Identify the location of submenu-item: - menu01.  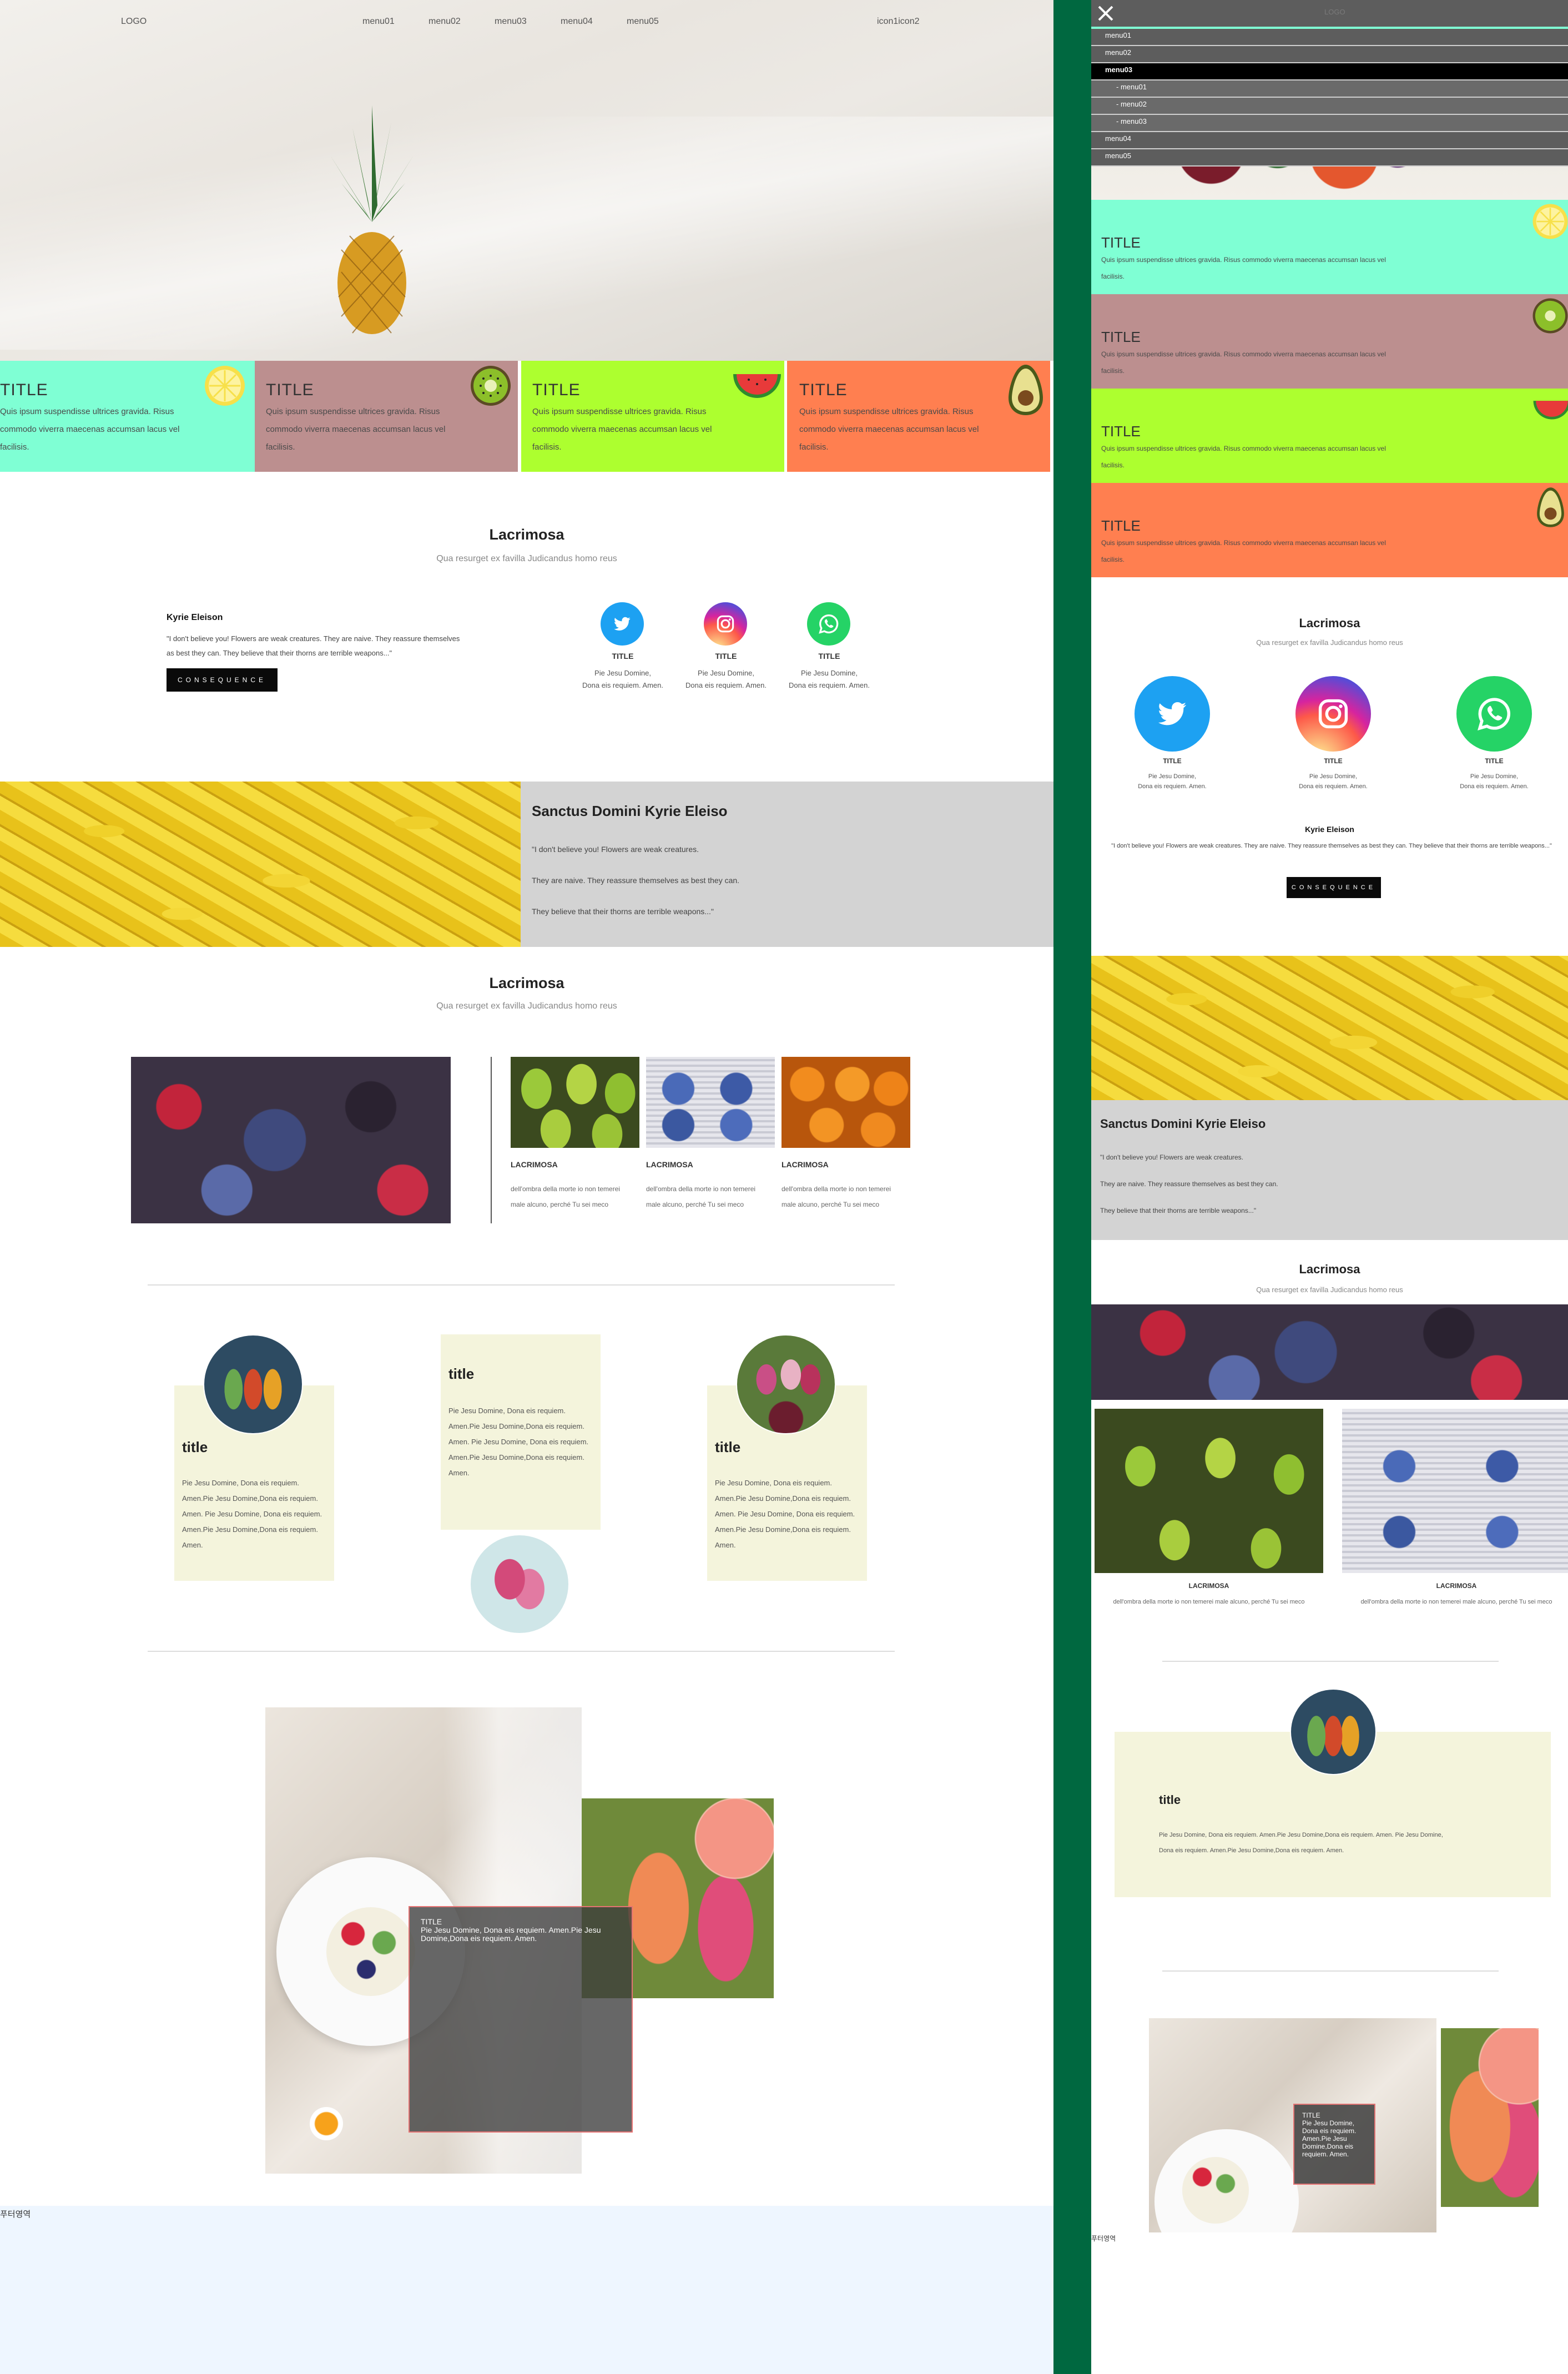
(1329, 89).